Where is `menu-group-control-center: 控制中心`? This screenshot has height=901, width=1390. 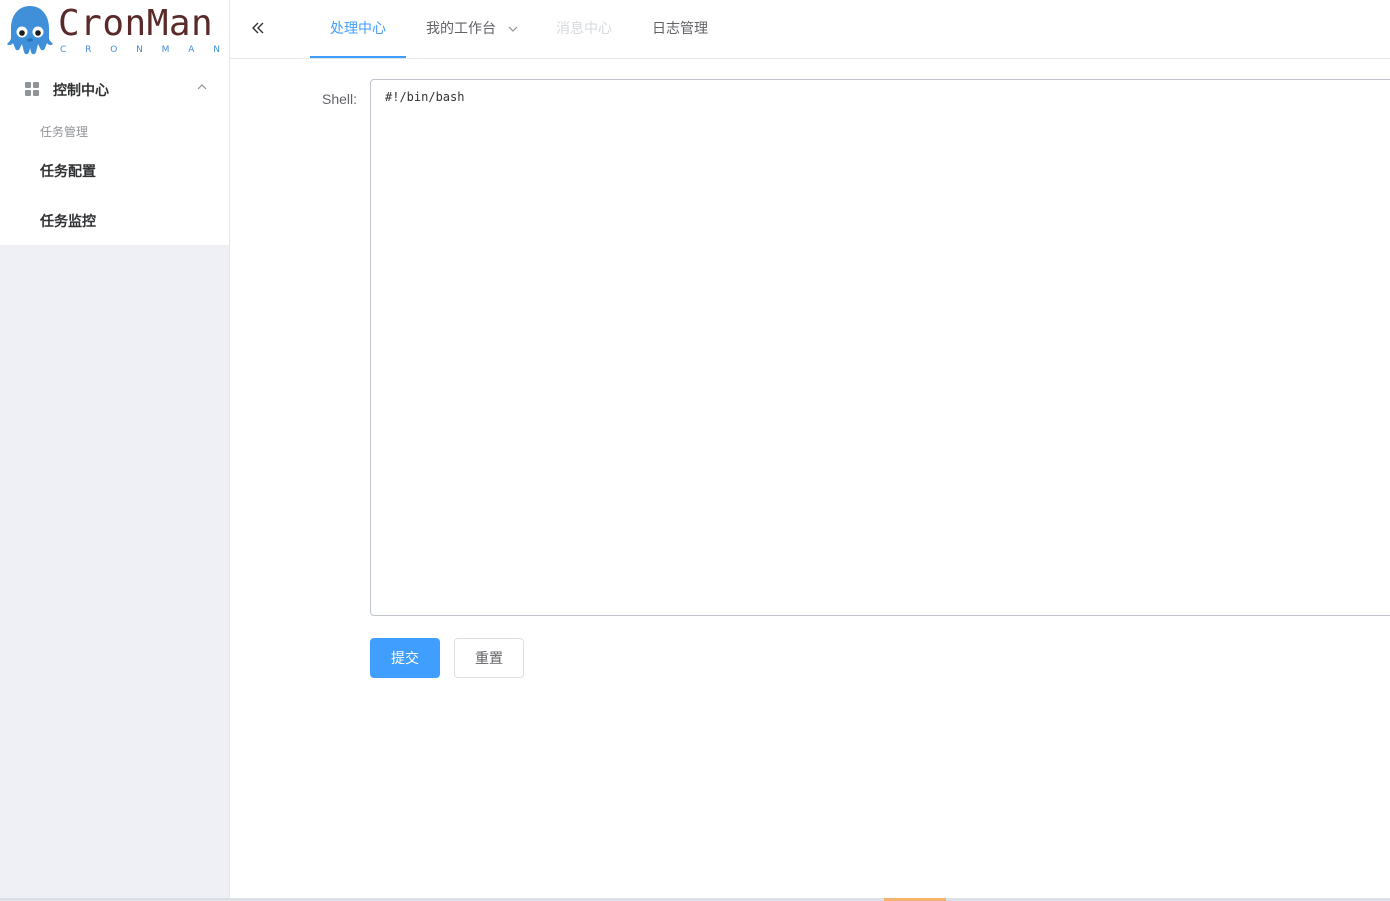 menu-group-control-center: 控制中心 is located at coordinates (114, 88).